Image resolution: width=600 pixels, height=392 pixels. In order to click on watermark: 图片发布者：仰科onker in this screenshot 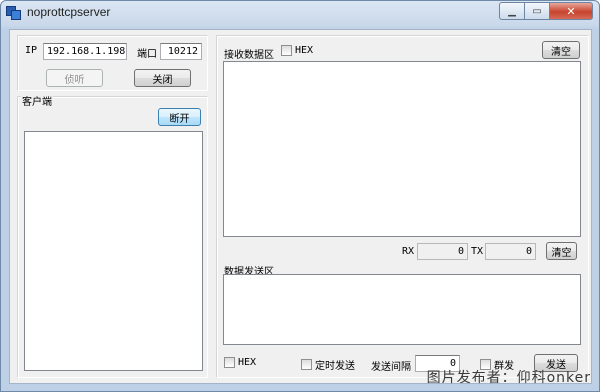, I will do `click(508, 378)`.